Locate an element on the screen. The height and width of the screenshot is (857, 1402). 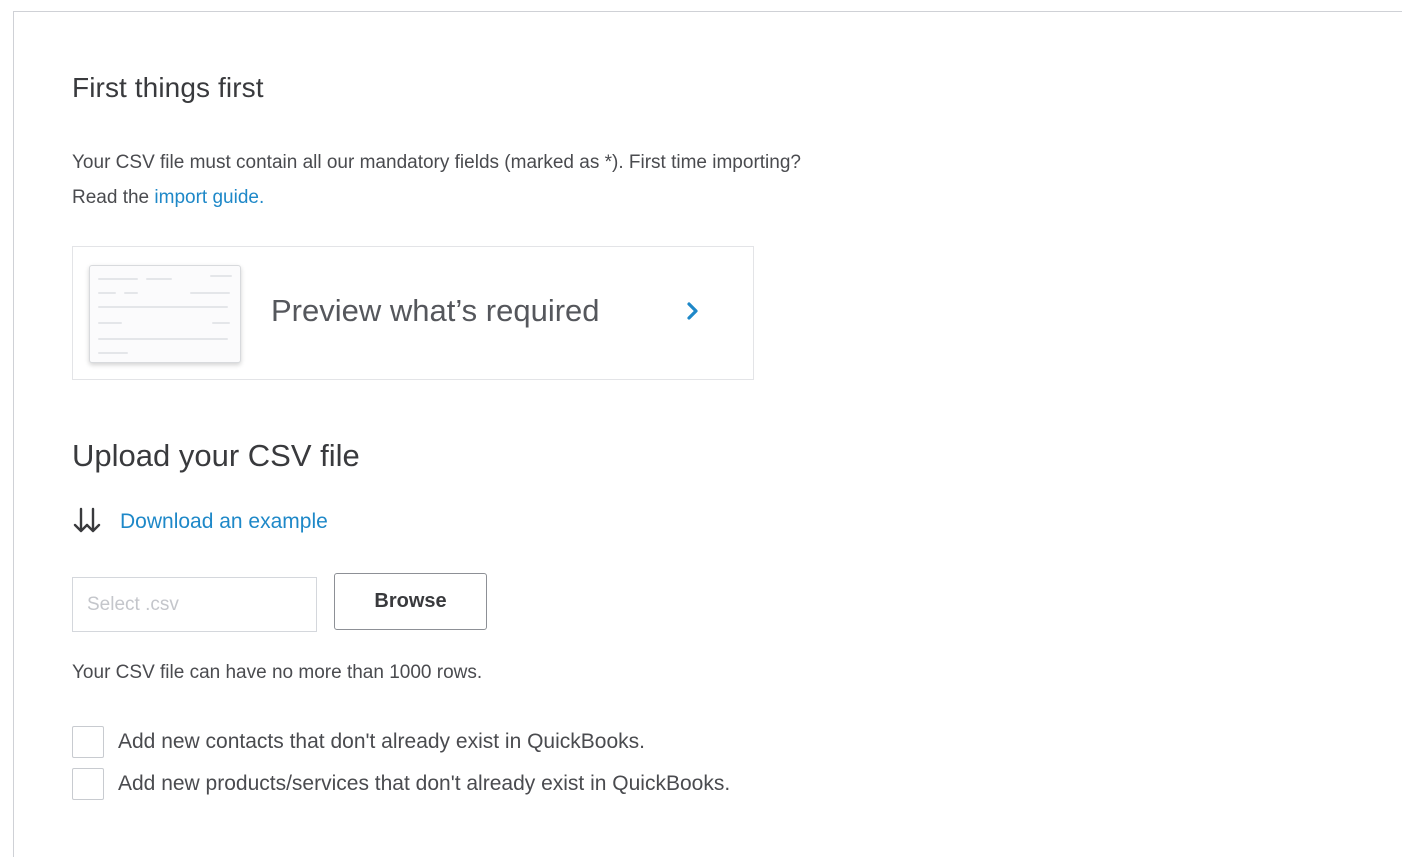
intro-line-2-prefix: Read the is located at coordinates (113, 197).